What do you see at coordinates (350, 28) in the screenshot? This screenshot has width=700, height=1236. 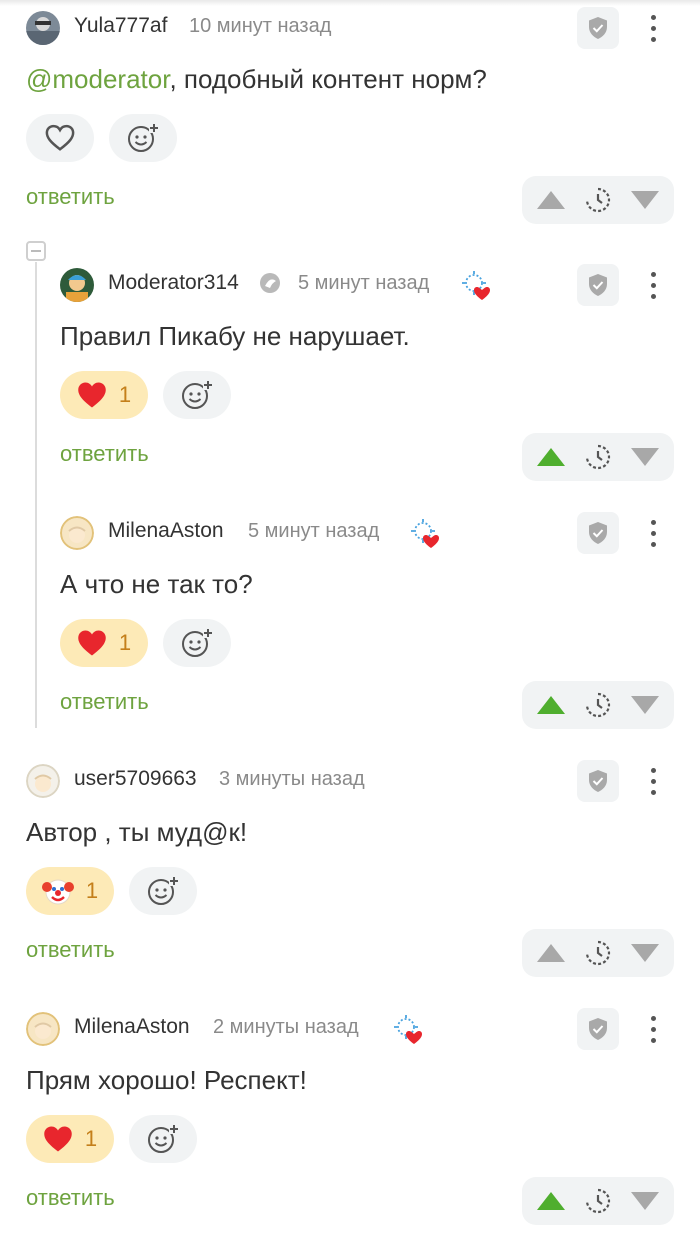 I see `comment-header: Yula777af 10 минут назад` at bounding box center [350, 28].